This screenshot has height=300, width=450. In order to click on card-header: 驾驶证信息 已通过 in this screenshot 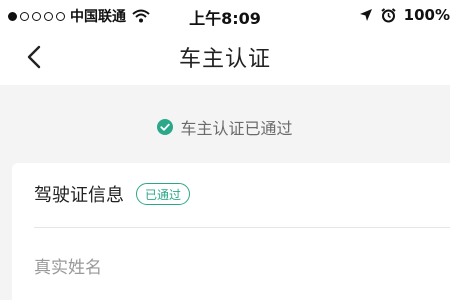, I will do `click(112, 194)`.